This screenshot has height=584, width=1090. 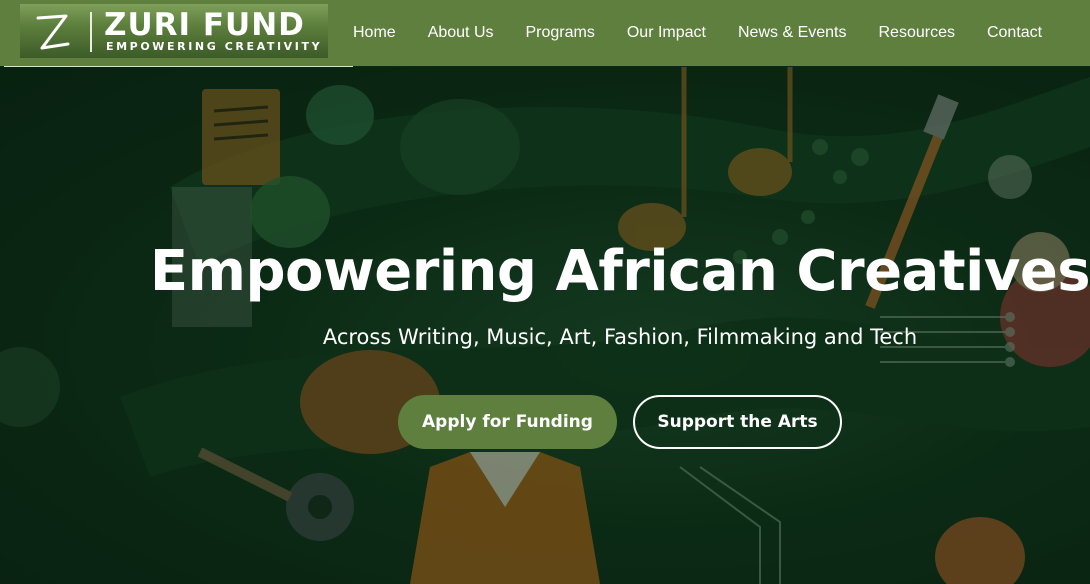 What do you see at coordinates (560, 33) in the screenshot?
I see `nav-item-programs: Programs` at bounding box center [560, 33].